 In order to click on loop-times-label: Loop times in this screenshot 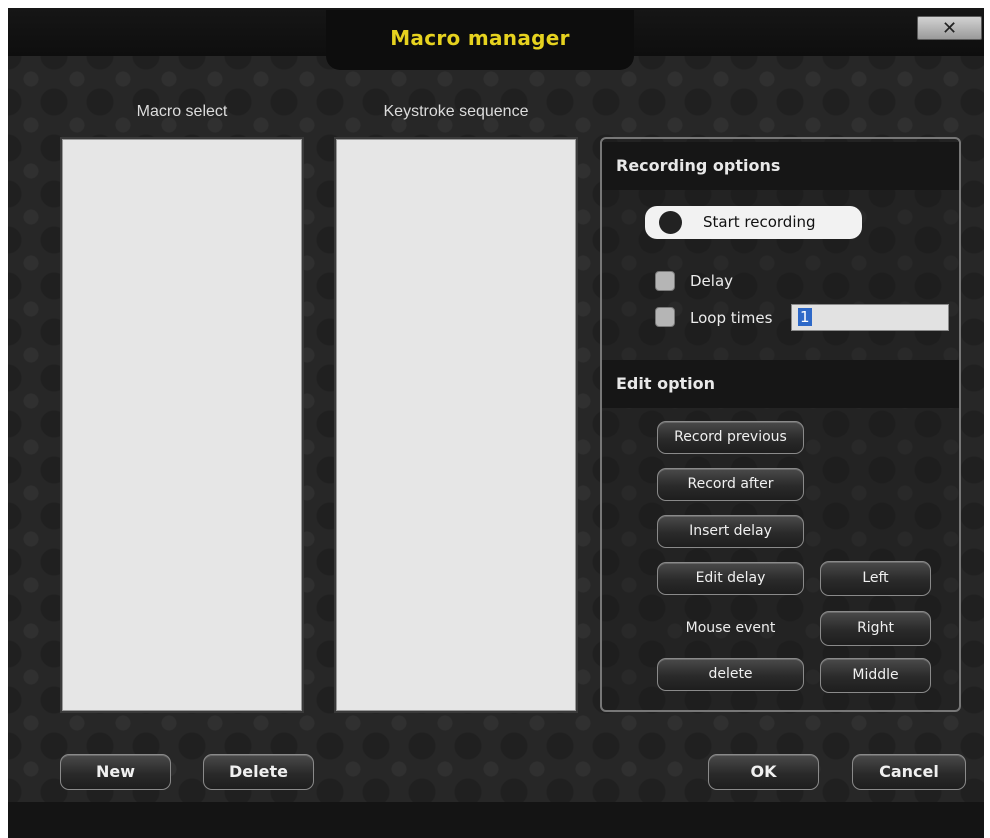, I will do `click(731, 318)`.